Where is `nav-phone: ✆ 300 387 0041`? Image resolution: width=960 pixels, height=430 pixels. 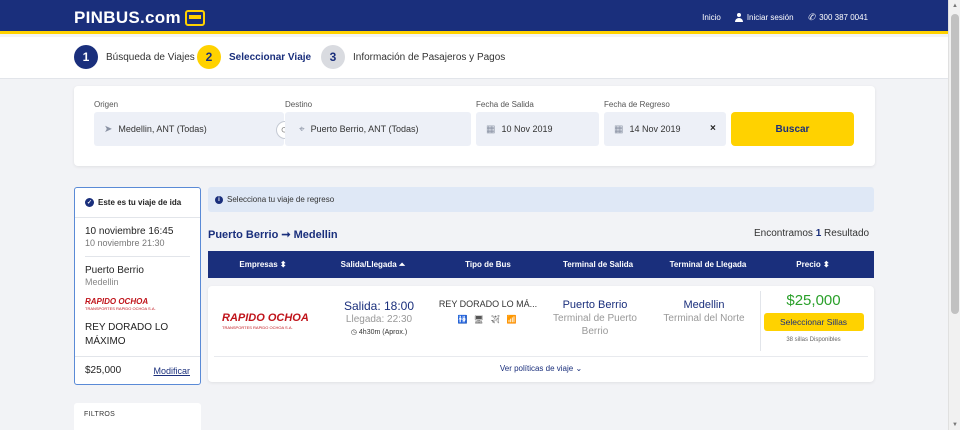 nav-phone: ✆ 300 387 0041 is located at coordinates (838, 17).